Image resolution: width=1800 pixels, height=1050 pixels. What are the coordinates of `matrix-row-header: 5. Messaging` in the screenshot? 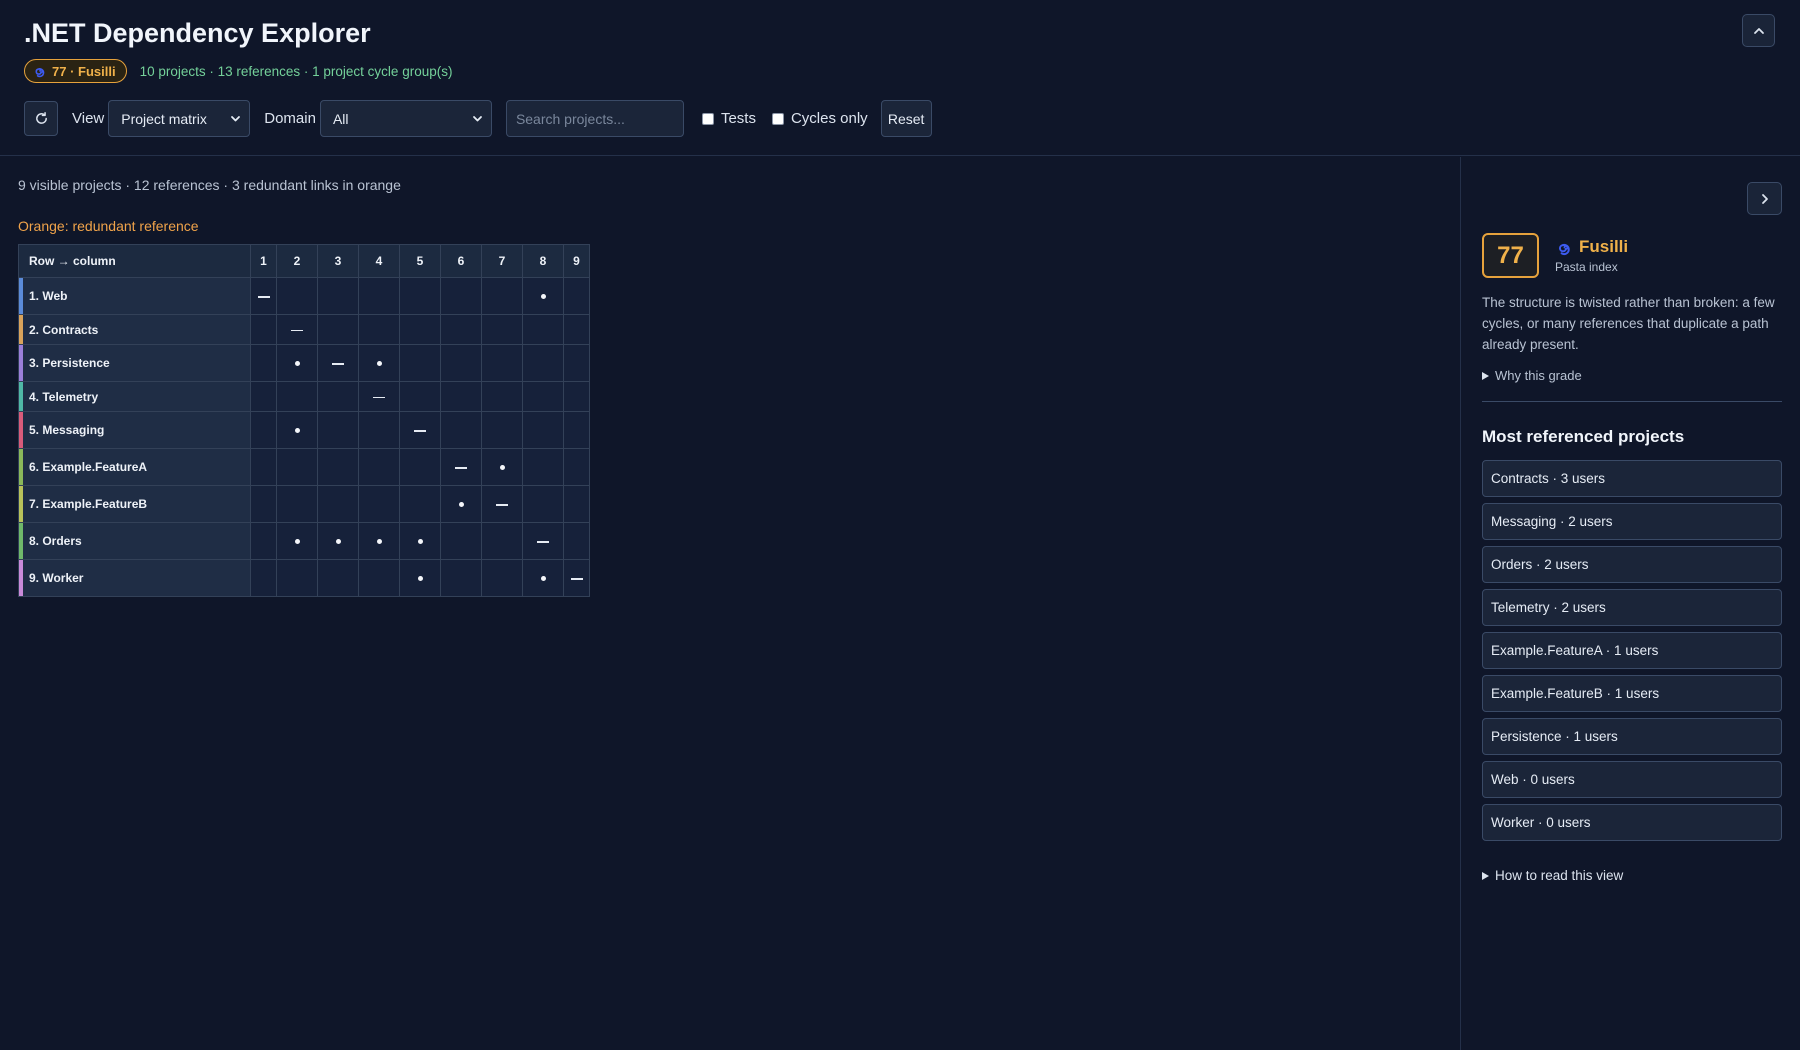 It's located at (134, 430).